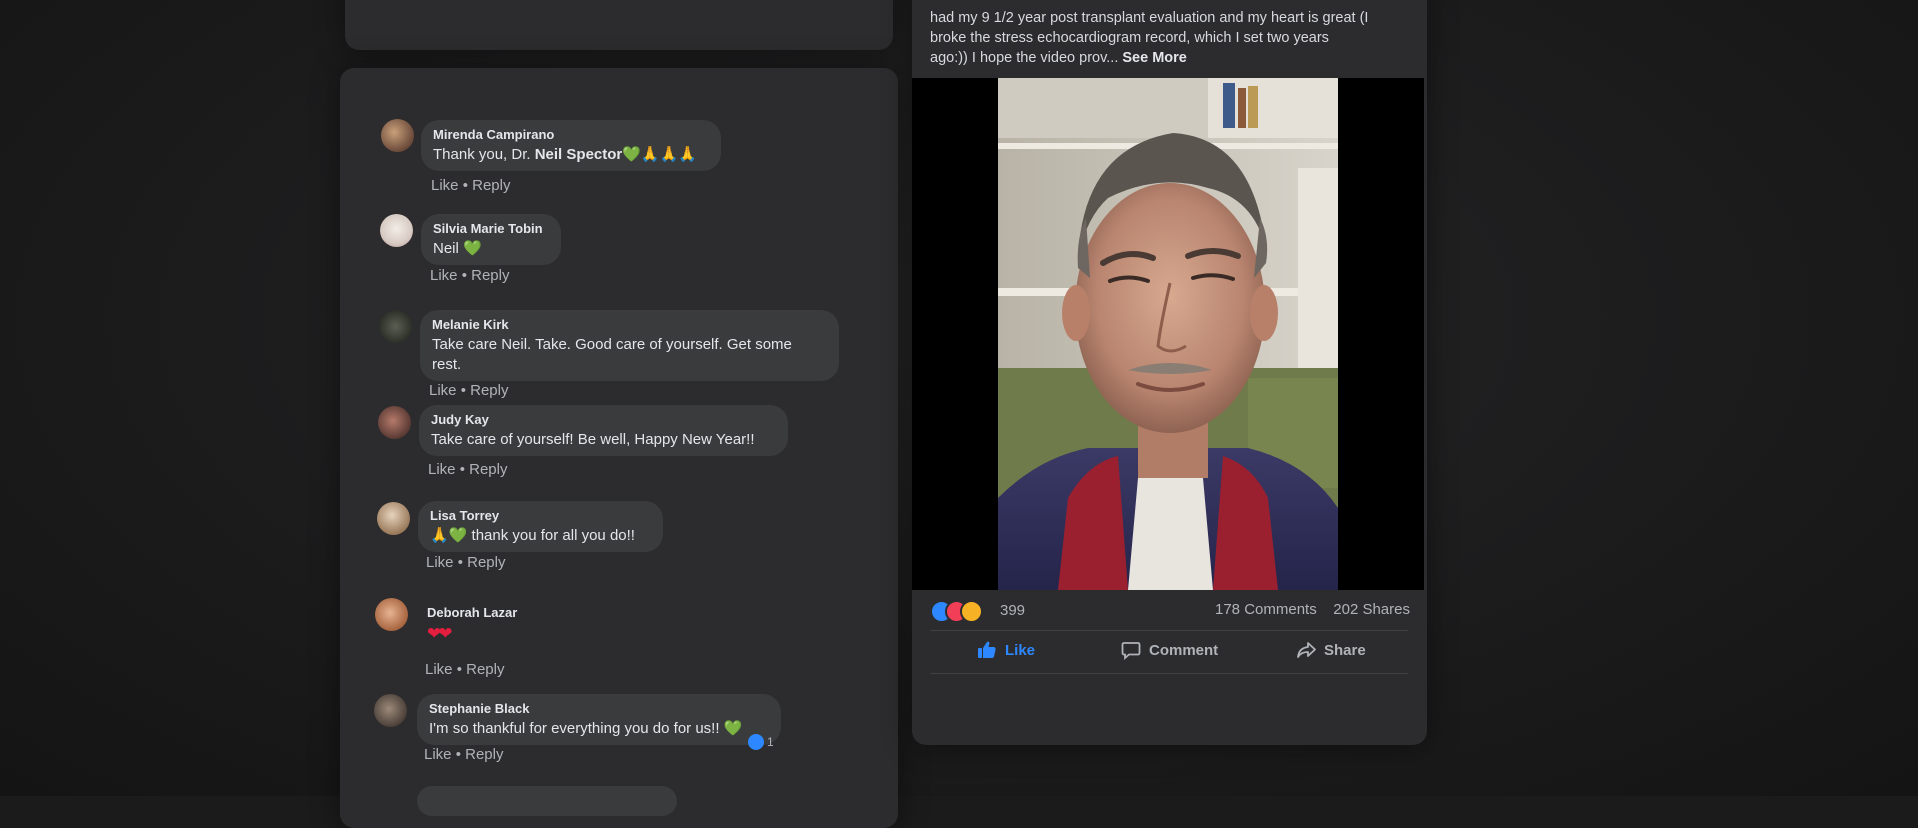  I want to click on comment-reaction-badge: 1, so click(761, 742).